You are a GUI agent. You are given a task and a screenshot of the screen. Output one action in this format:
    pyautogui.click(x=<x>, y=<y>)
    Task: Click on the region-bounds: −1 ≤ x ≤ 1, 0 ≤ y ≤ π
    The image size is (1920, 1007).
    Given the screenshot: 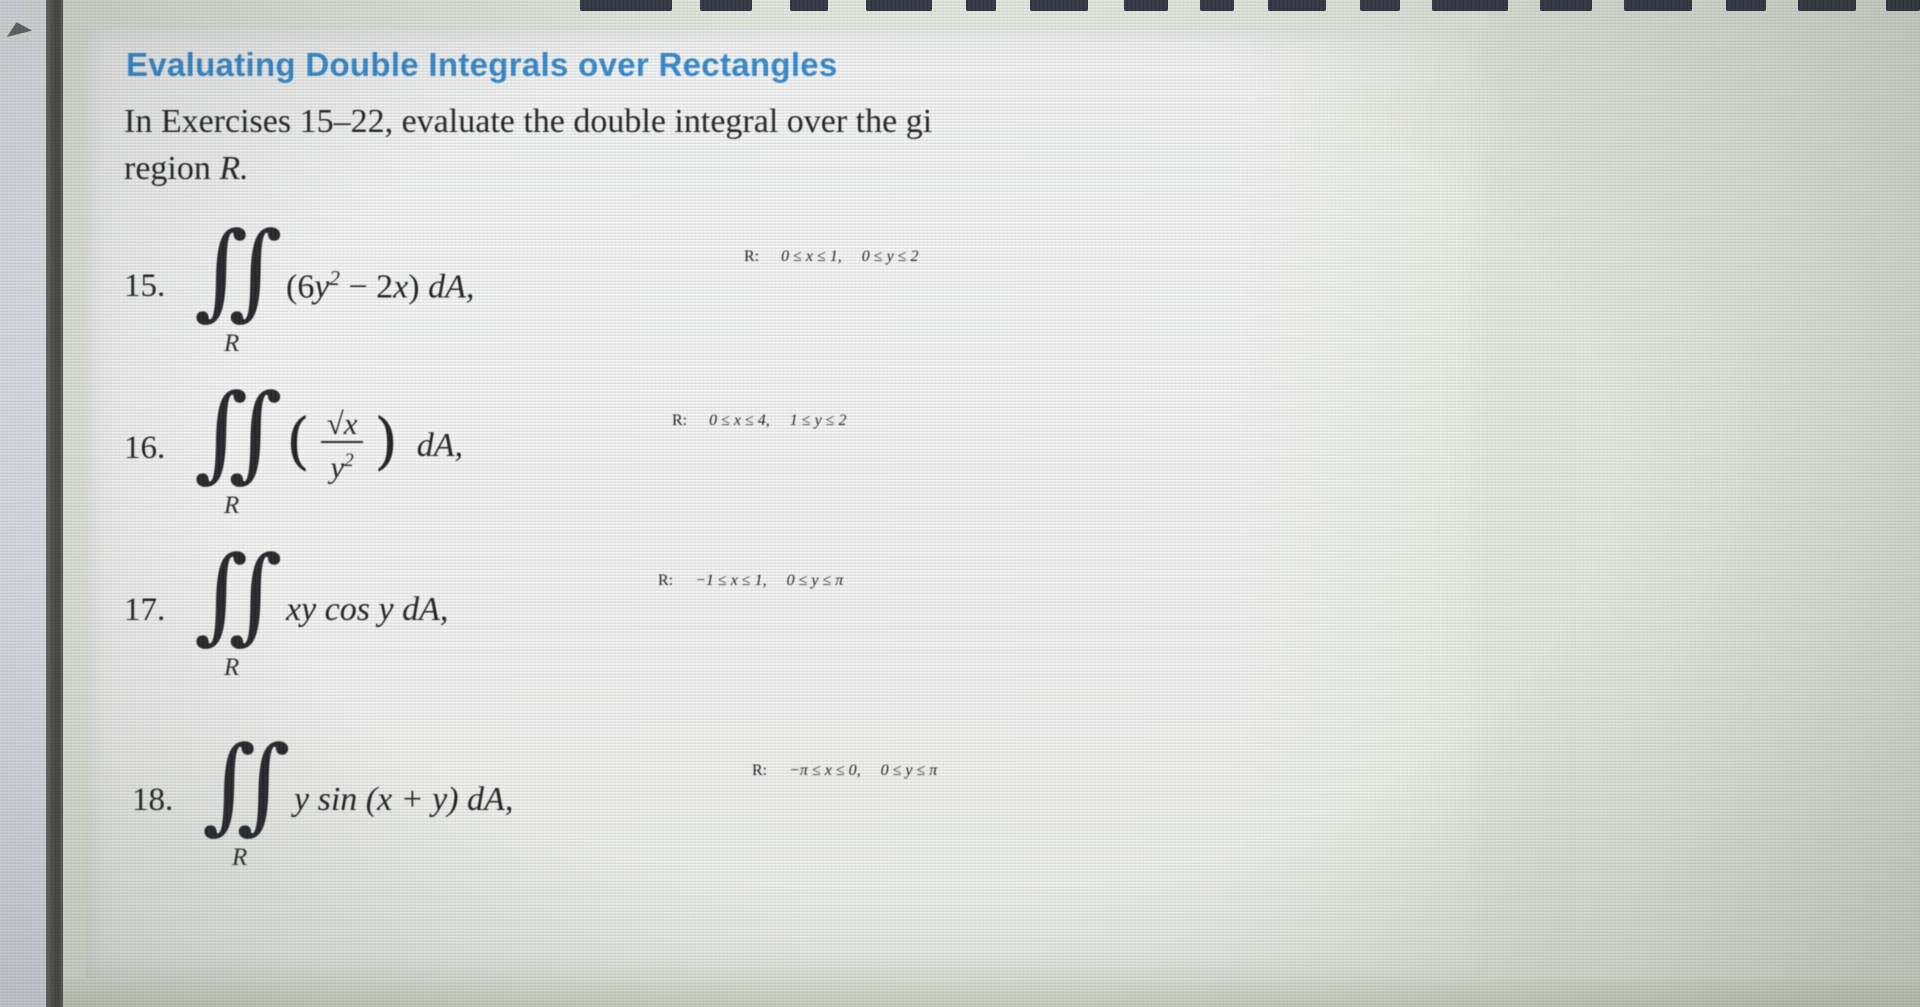 What is the action you would take?
    pyautogui.click(x=769, y=580)
    